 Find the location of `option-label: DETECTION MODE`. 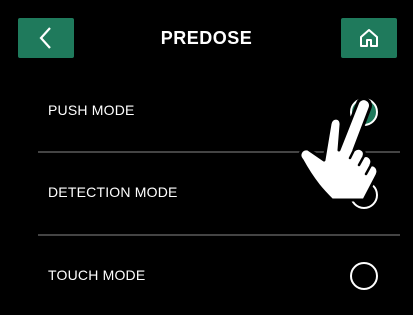

option-label: DETECTION MODE is located at coordinates (113, 192).